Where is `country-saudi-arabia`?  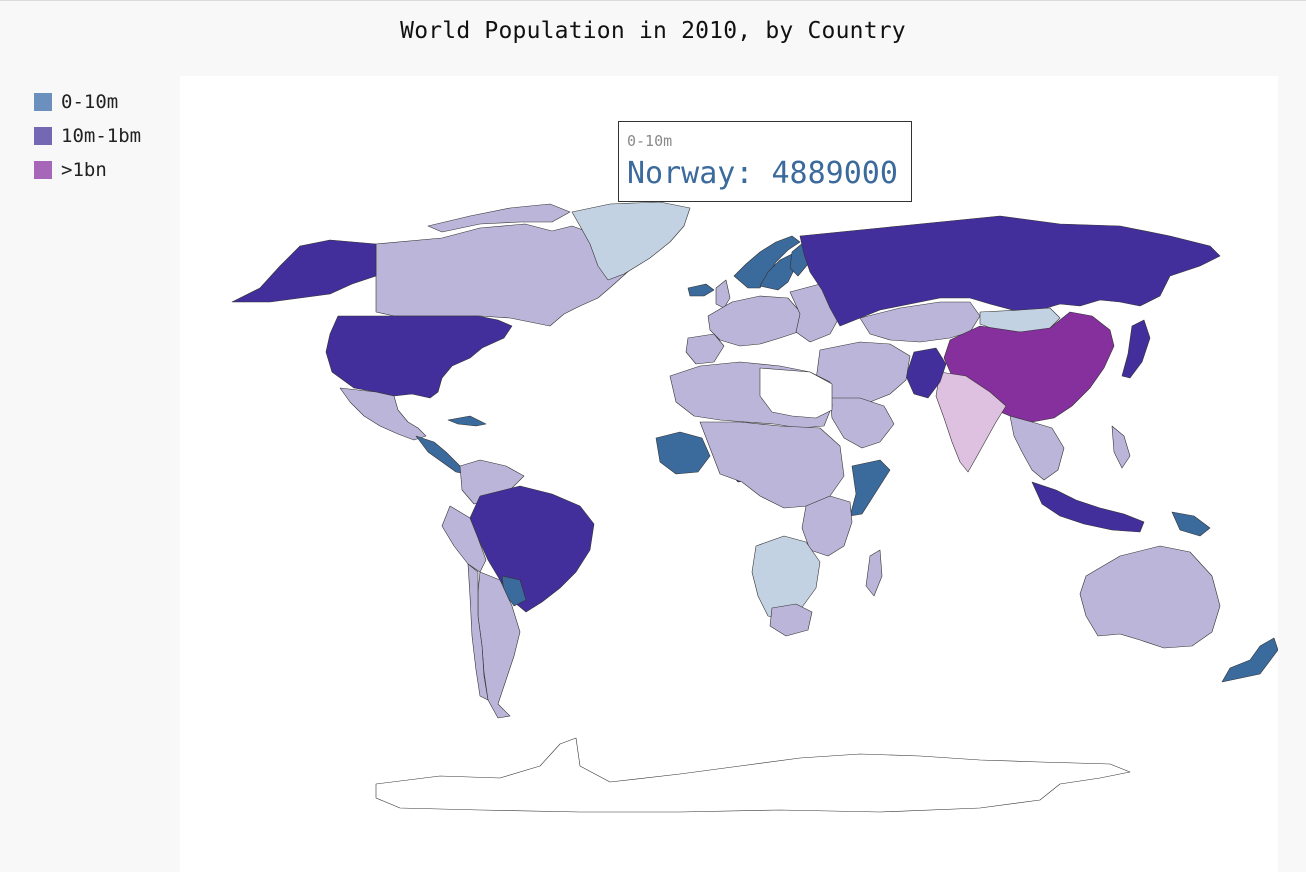
country-saudi-arabia is located at coordinates (862, 423).